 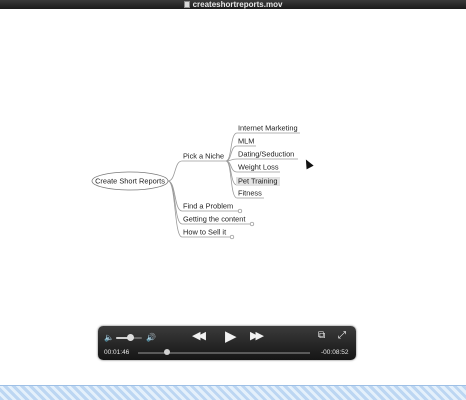 What do you see at coordinates (321, 336) in the screenshot?
I see `share-icon: ⧉` at bounding box center [321, 336].